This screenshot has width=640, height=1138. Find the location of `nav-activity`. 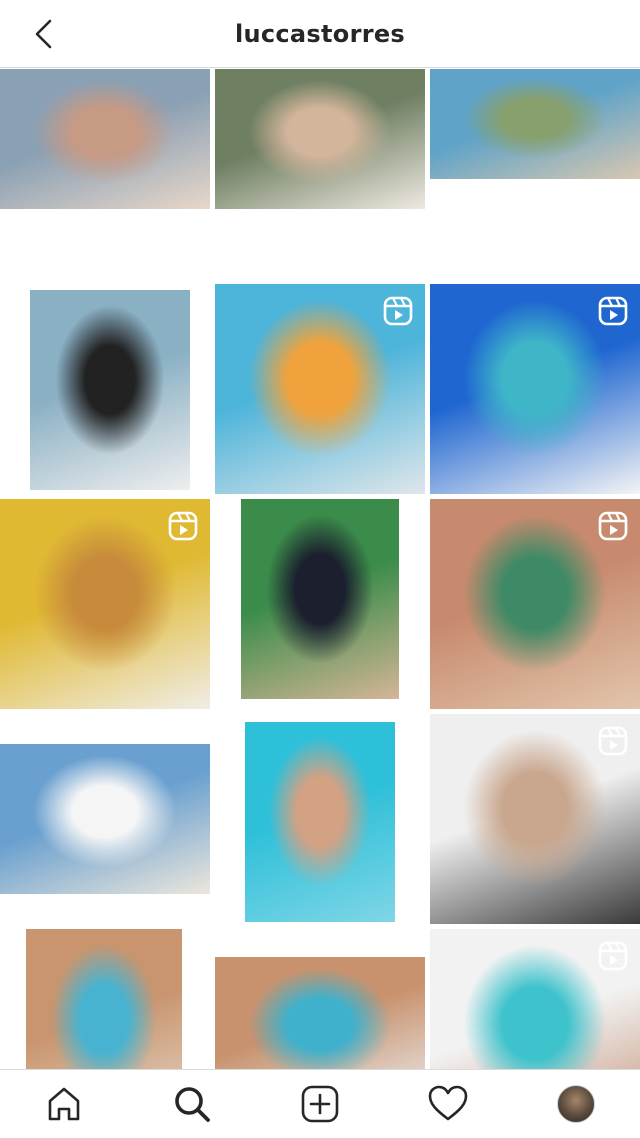

nav-activity is located at coordinates (448, 1104).